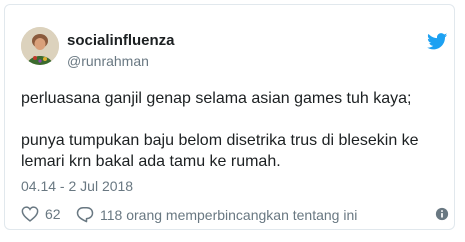 The width and height of the screenshot is (465, 242). I want to click on user-handle: @runrahman, so click(108, 61).